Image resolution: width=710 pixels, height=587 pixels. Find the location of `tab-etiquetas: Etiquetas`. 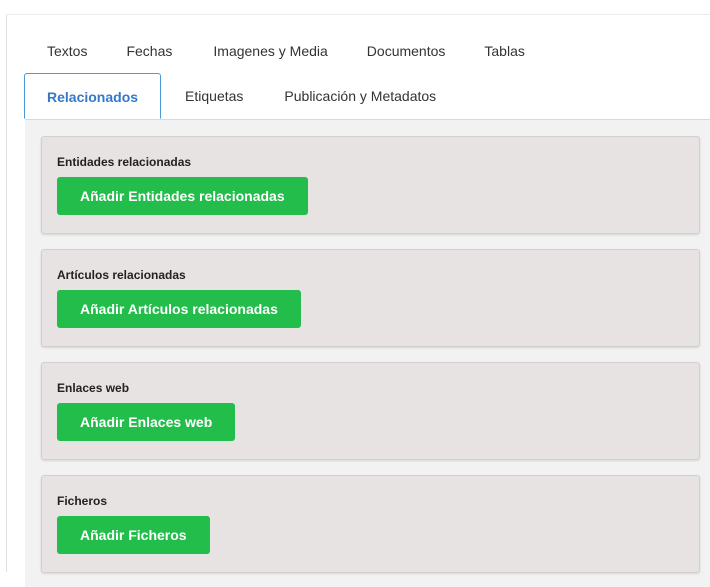

tab-etiquetas: Etiquetas is located at coordinates (214, 96).